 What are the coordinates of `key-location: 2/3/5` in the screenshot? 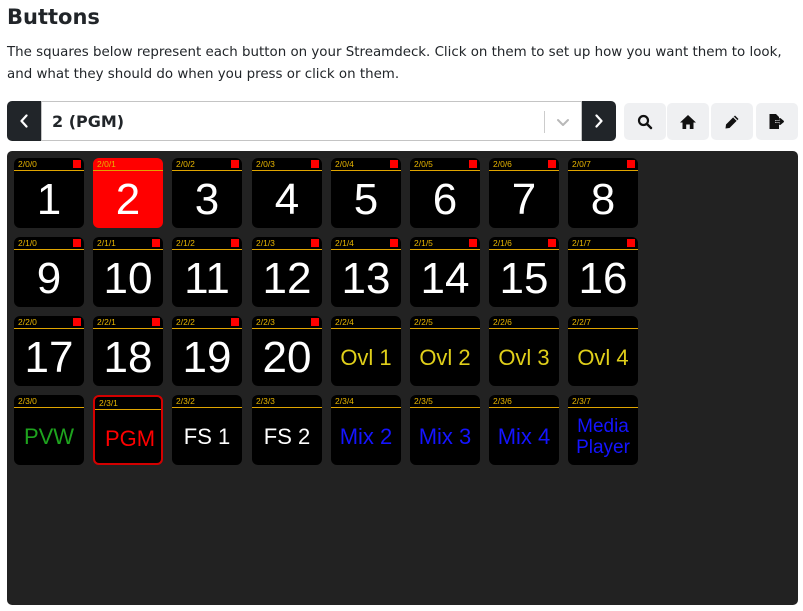 It's located at (423, 401).